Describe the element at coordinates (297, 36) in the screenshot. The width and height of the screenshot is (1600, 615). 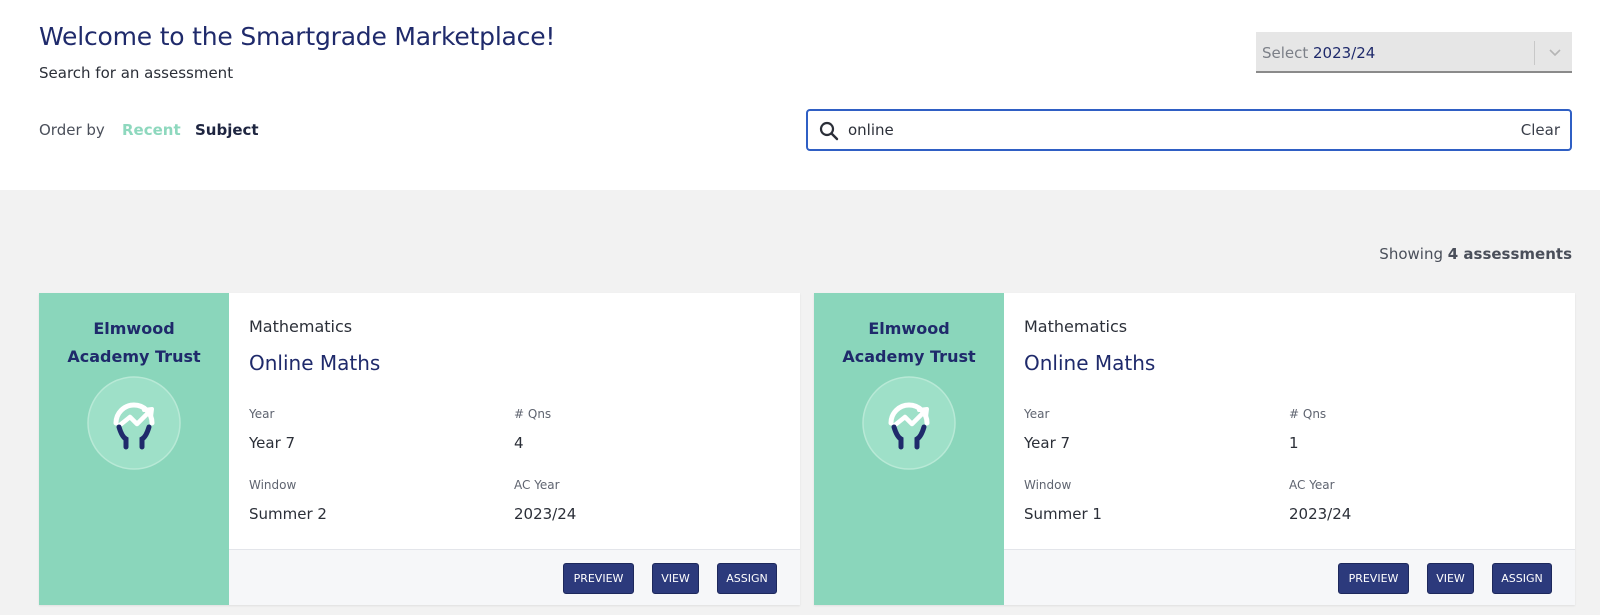
I see `page-title: Welcome to the Smartgrade Marketplace!` at that location.